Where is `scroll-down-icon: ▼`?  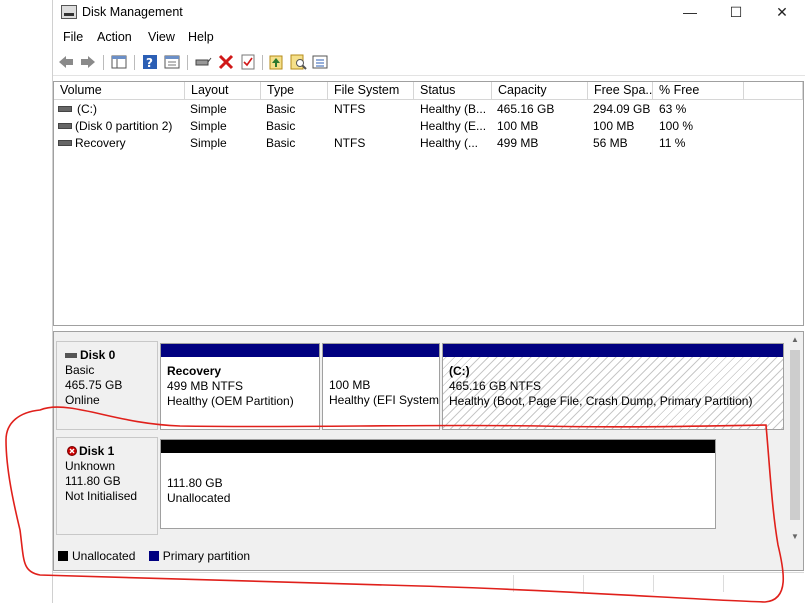
scroll-down-icon: ▼ is located at coordinates (795, 536).